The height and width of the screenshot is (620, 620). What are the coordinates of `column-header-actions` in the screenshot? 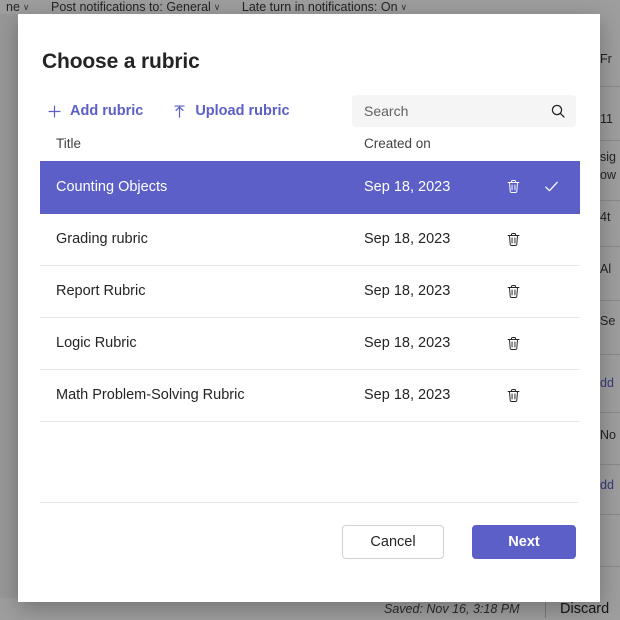 It's located at (539, 144).